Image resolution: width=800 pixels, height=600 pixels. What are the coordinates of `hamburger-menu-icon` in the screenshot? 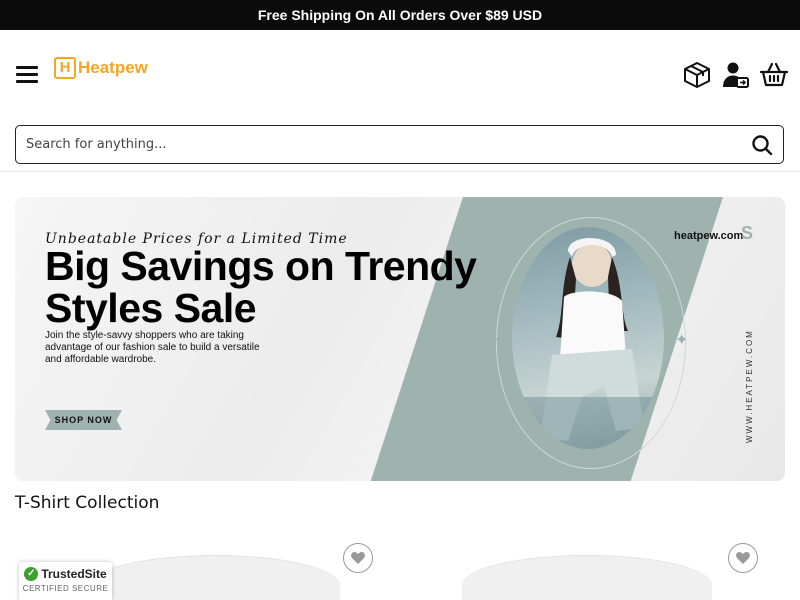 It's located at (27, 75).